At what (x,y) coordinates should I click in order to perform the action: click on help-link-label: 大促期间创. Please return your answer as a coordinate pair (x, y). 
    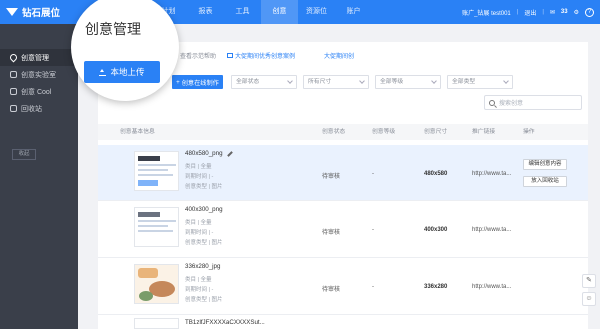
    Looking at the image, I should click on (339, 57).